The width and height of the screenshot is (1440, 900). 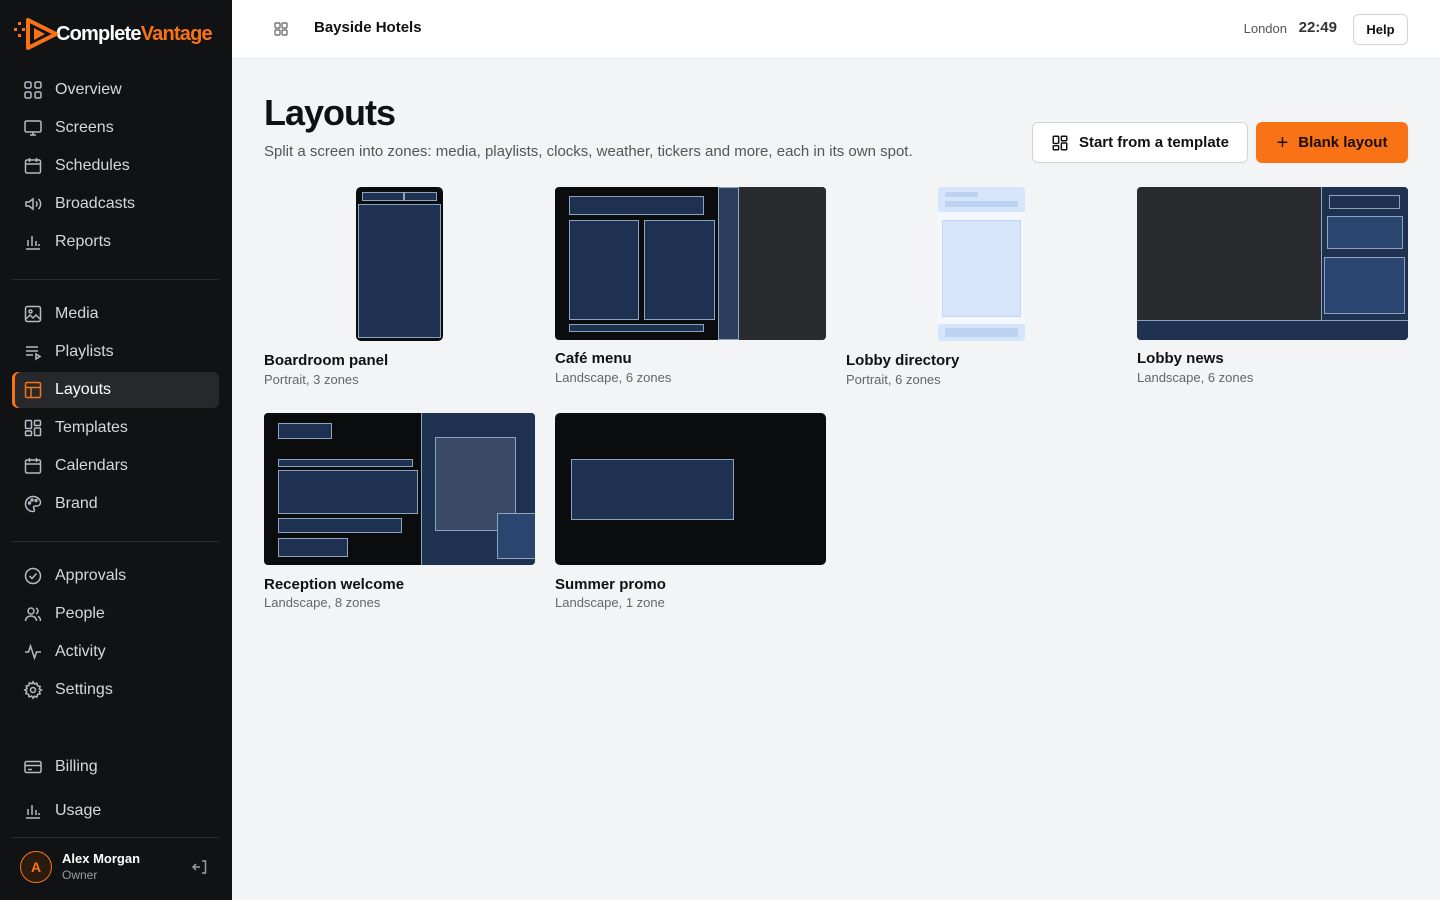 I want to click on card-title: Lobby directory, so click(x=903, y=360).